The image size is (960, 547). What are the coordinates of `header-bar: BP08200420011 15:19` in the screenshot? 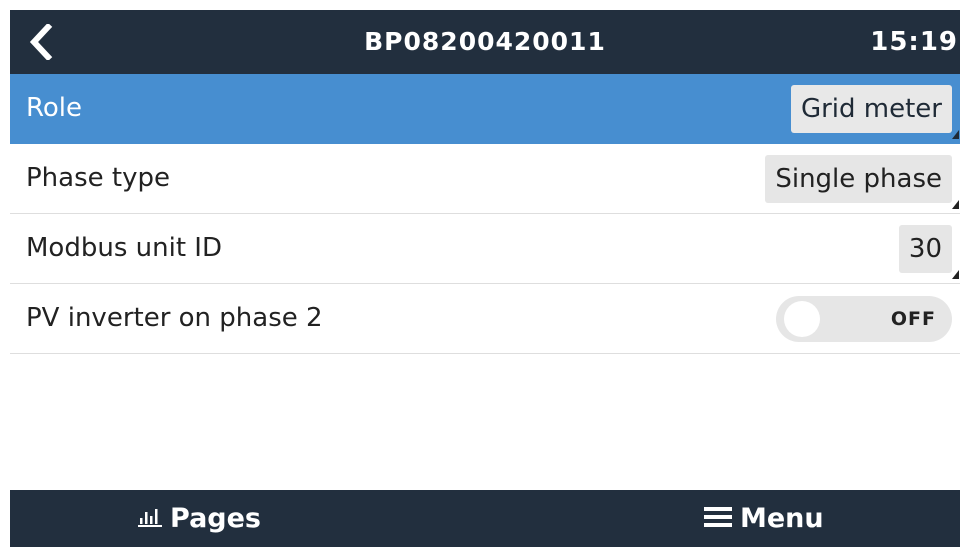 It's located at (485, 42).